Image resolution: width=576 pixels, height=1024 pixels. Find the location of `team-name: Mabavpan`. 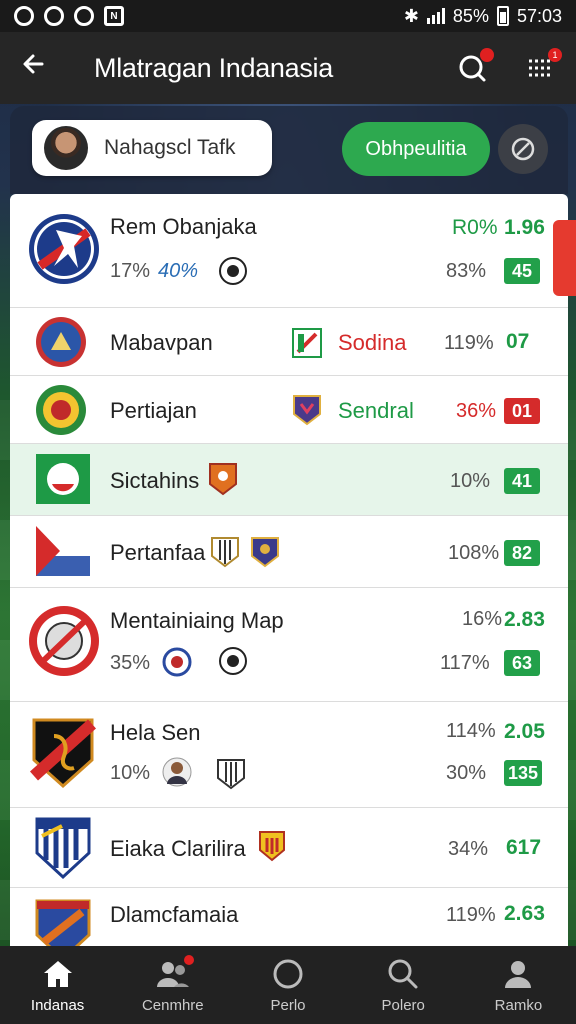

team-name: Mabavpan is located at coordinates (161, 342).